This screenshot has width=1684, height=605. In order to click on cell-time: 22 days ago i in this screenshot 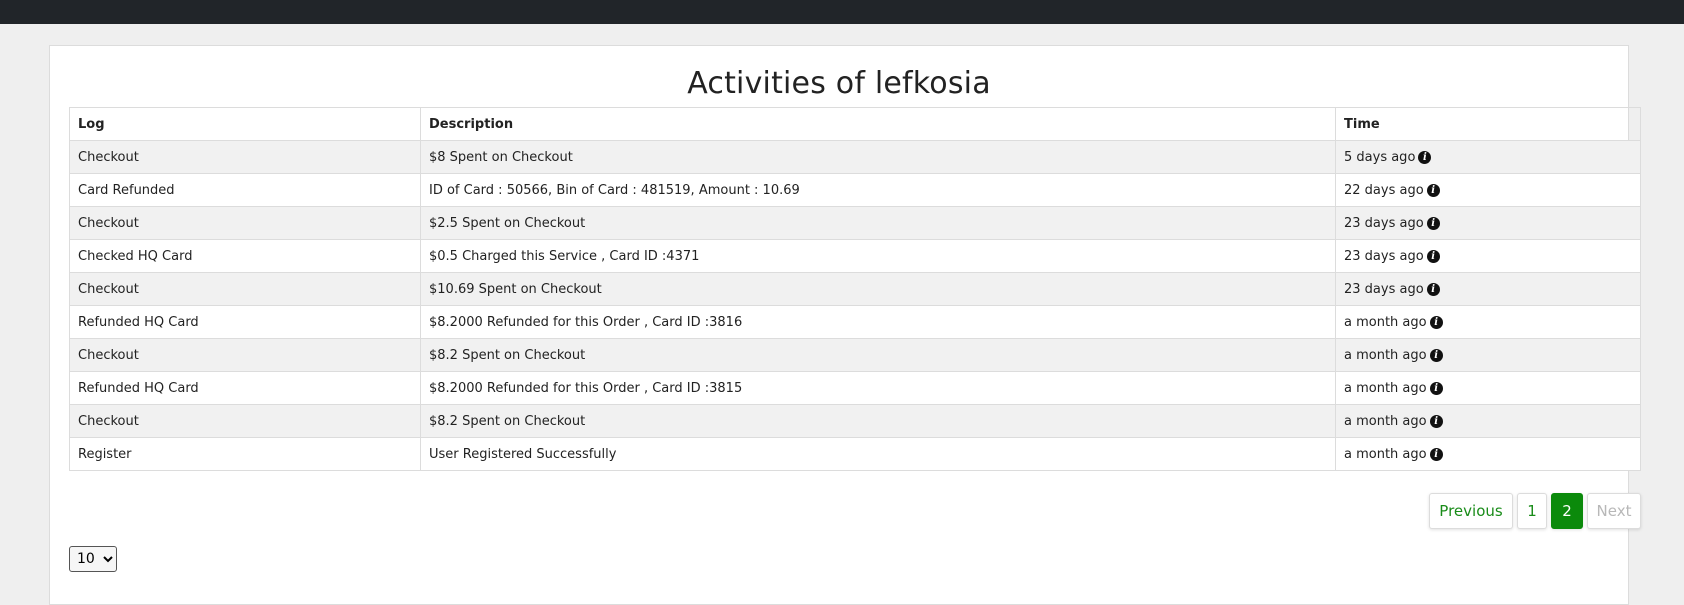, I will do `click(1488, 190)`.